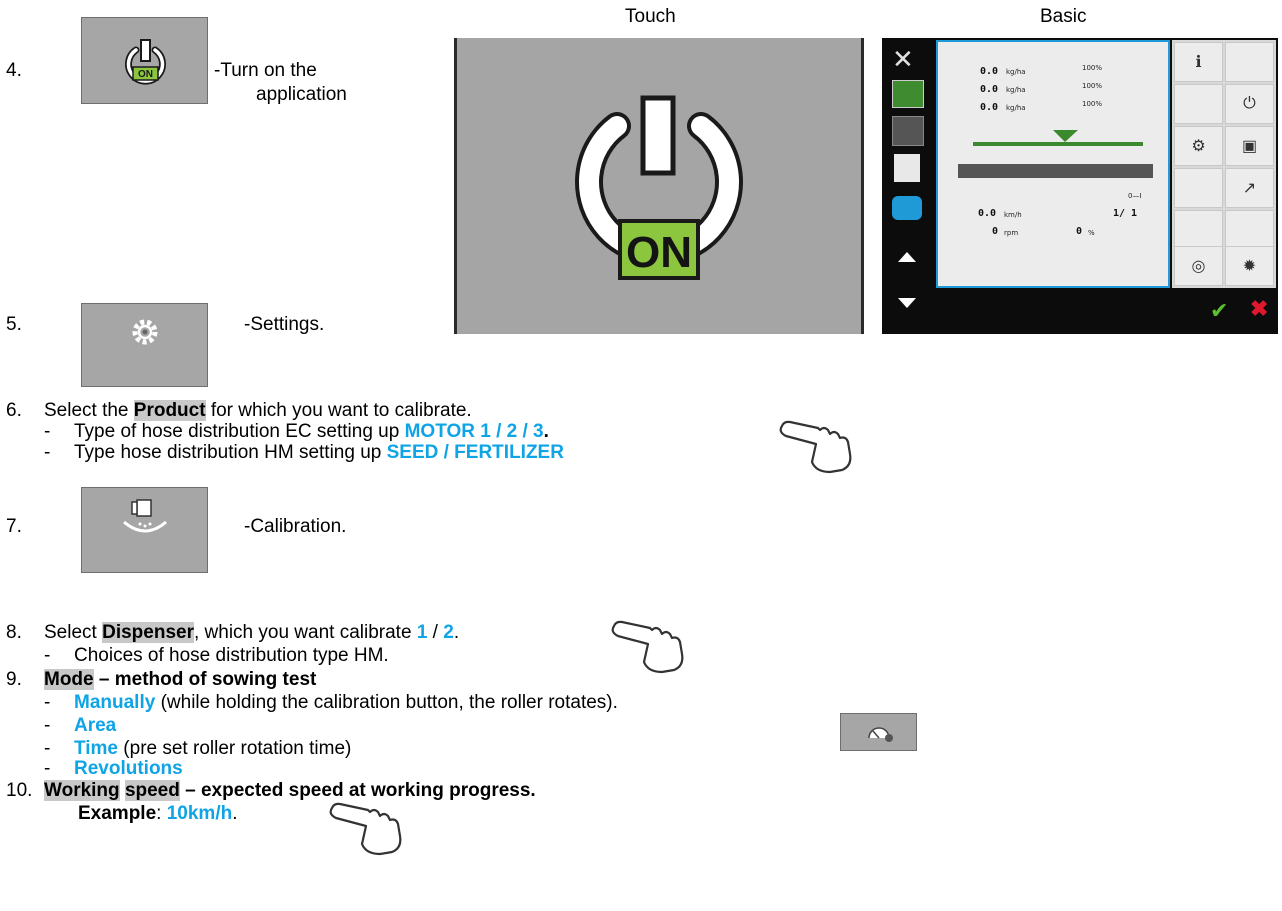  What do you see at coordinates (14, 679) in the screenshot?
I see `step-9-number: 9.` at bounding box center [14, 679].